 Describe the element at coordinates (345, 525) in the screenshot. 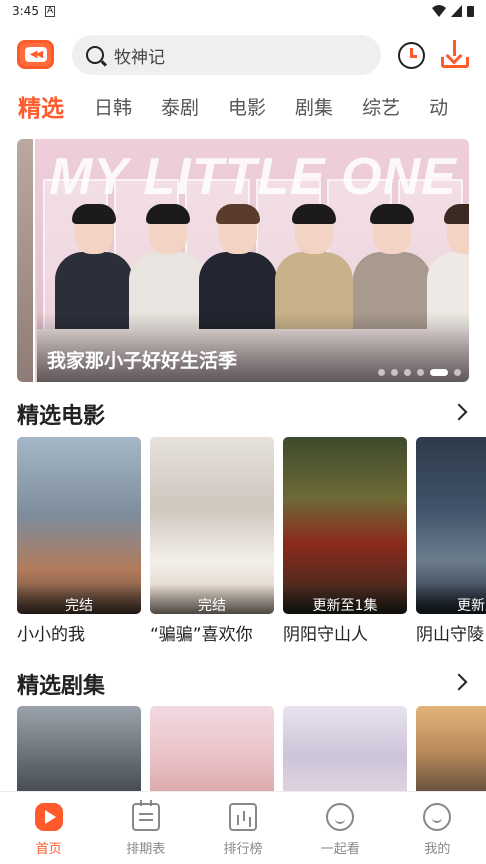

I see `movie-poster: 更新至1集` at that location.